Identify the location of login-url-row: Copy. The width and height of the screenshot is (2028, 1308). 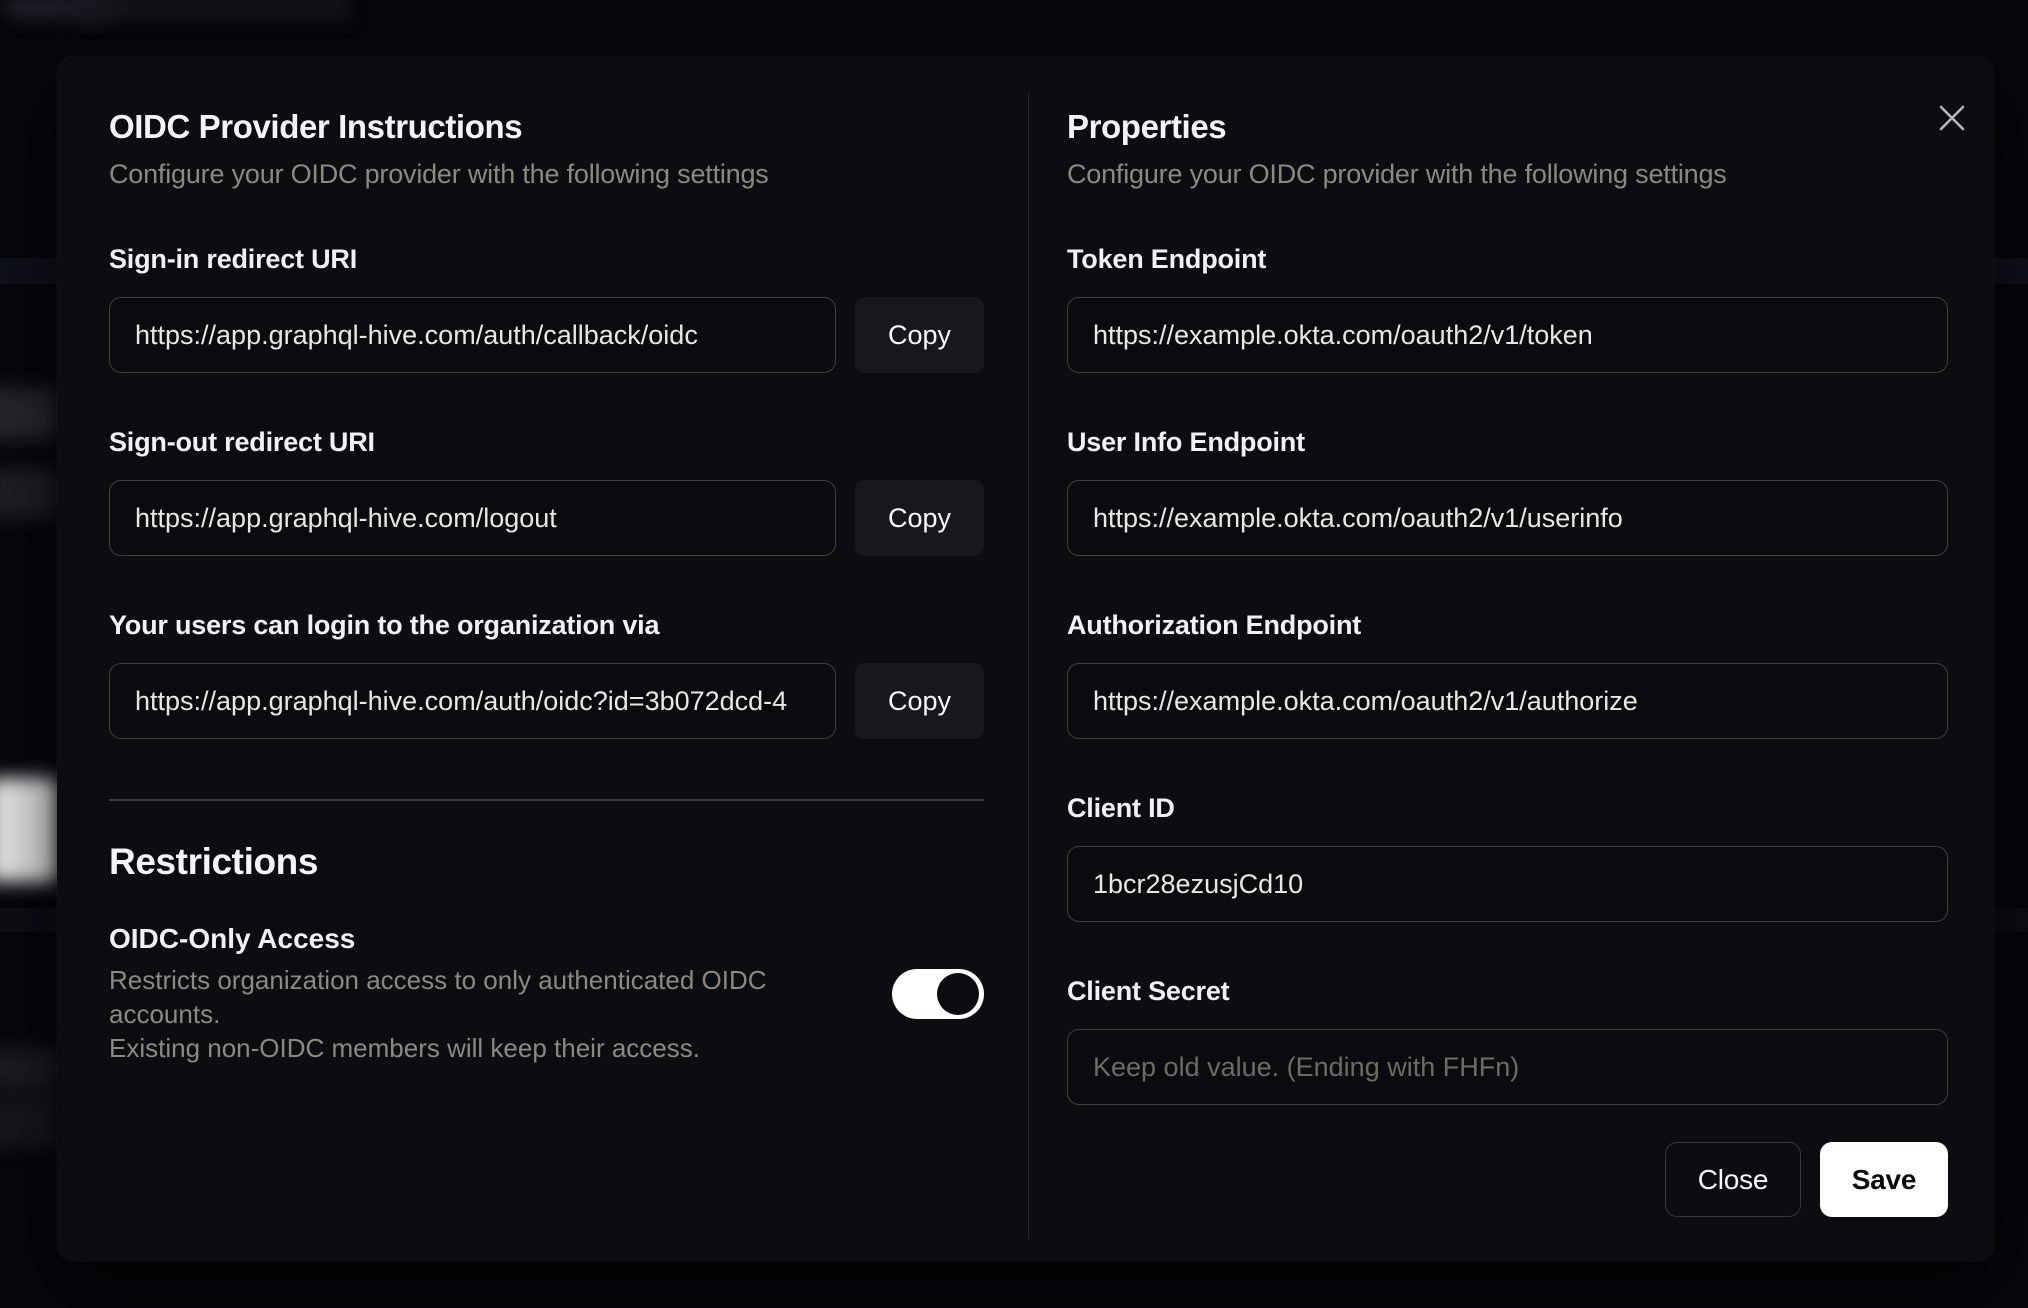
(546, 701).